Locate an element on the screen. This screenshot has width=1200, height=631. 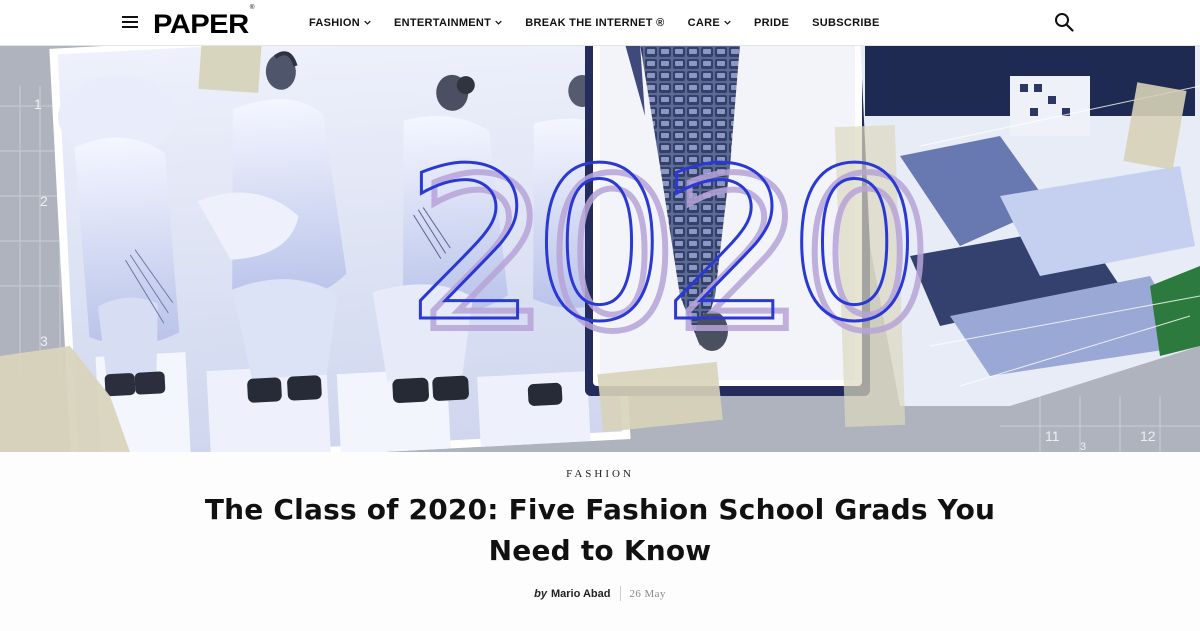
logo-registered-mark: ® is located at coordinates (252, 8).